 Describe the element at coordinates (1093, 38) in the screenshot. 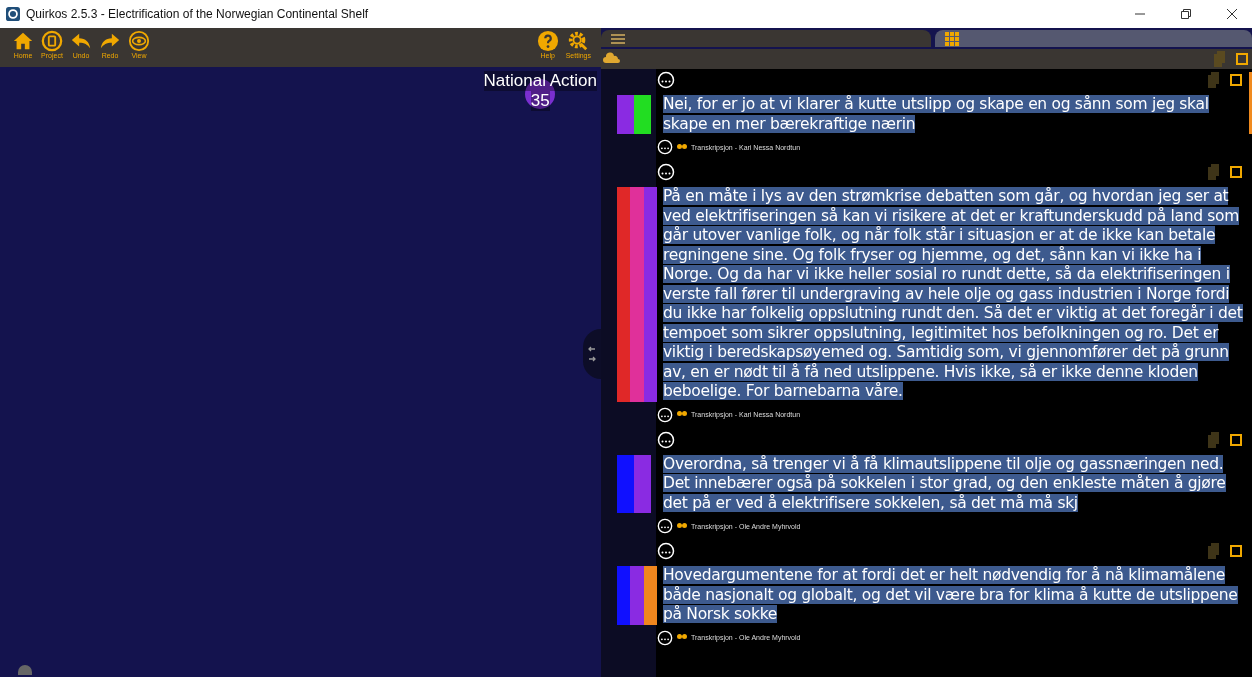

I see `tab` at that location.